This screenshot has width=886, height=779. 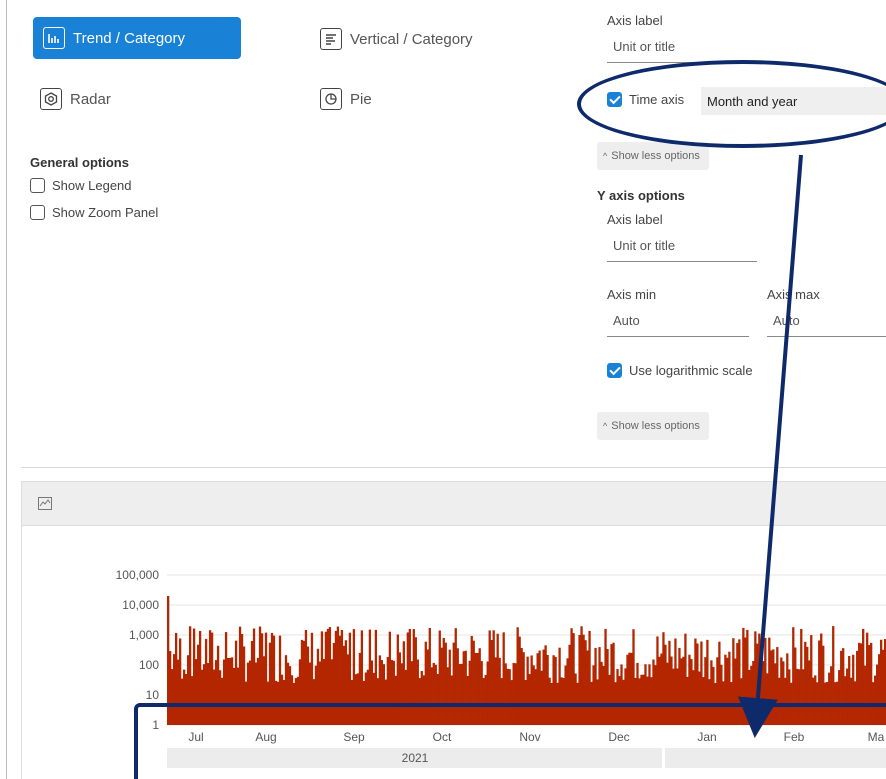 I want to click on annotation-rectangle, so click(x=510, y=741).